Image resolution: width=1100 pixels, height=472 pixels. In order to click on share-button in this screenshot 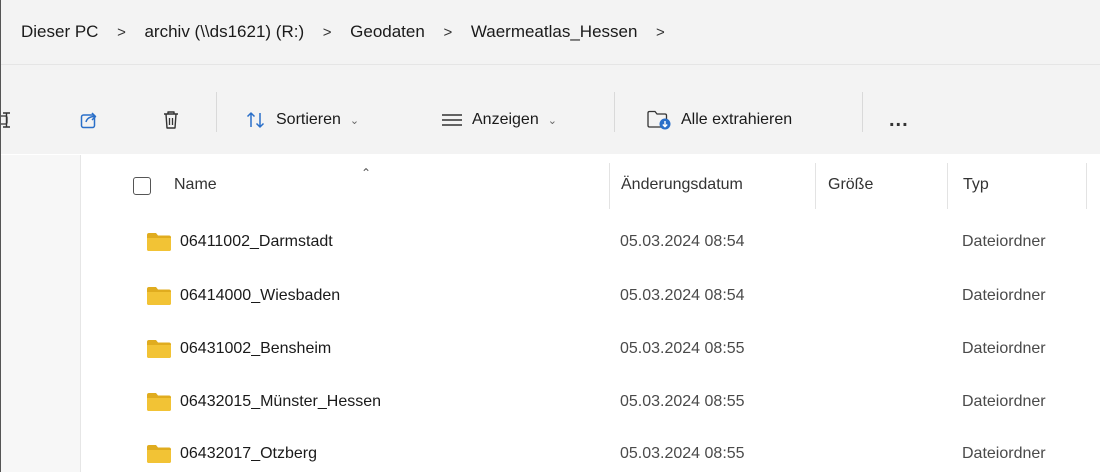, I will do `click(89, 120)`.